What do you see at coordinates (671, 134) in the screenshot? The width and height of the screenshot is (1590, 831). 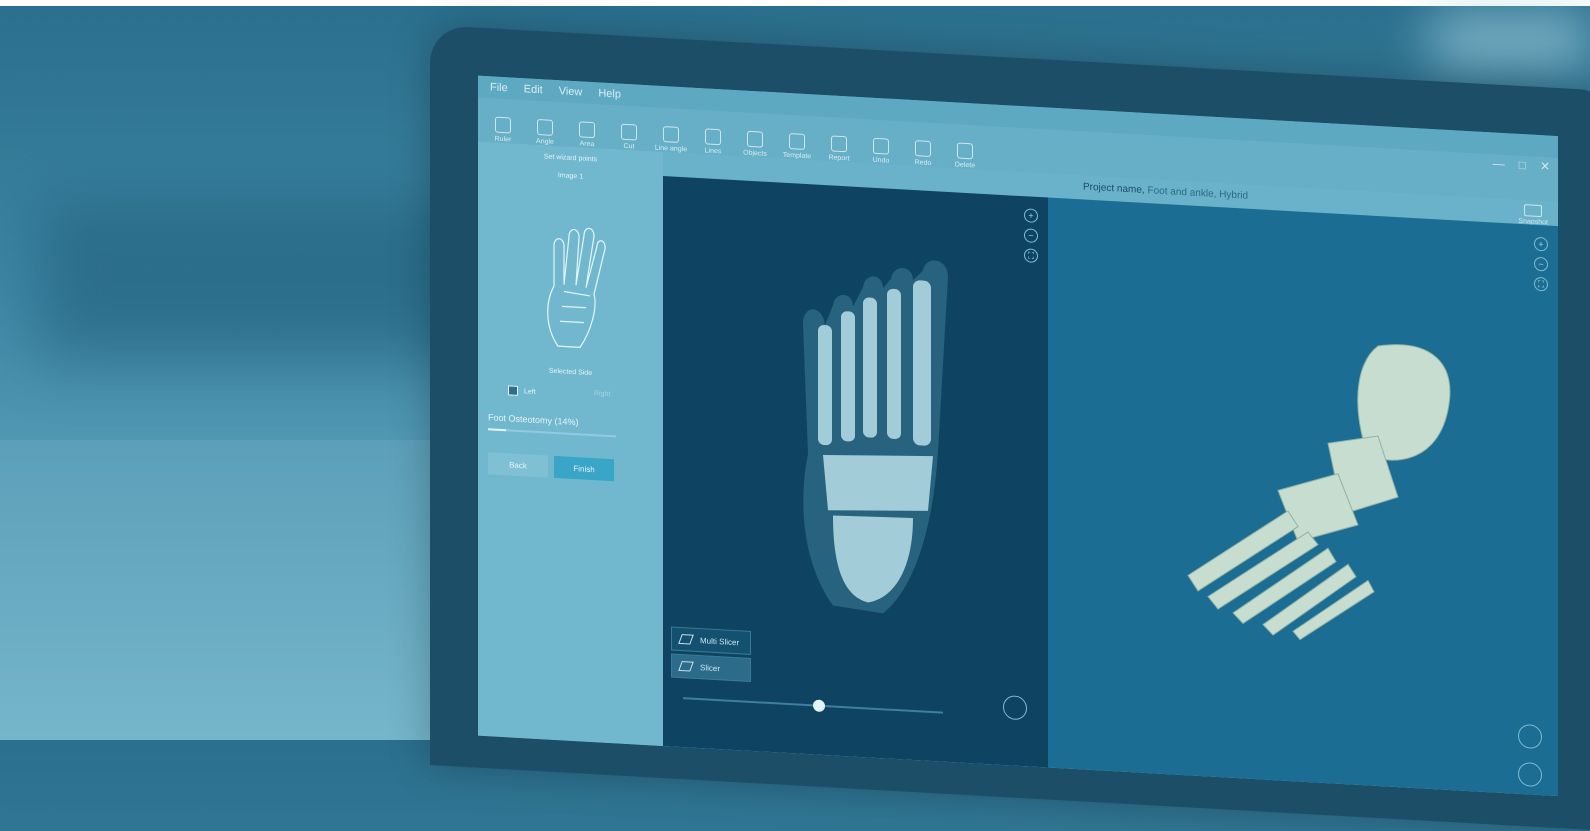 I see `line-angle-icon` at bounding box center [671, 134].